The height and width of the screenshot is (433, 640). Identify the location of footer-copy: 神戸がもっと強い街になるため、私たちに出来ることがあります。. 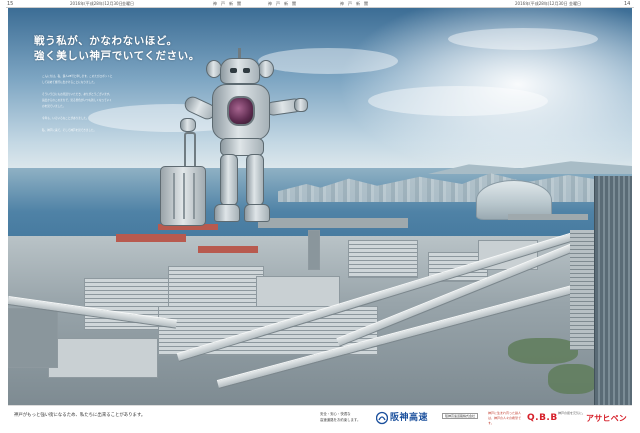
(80, 415).